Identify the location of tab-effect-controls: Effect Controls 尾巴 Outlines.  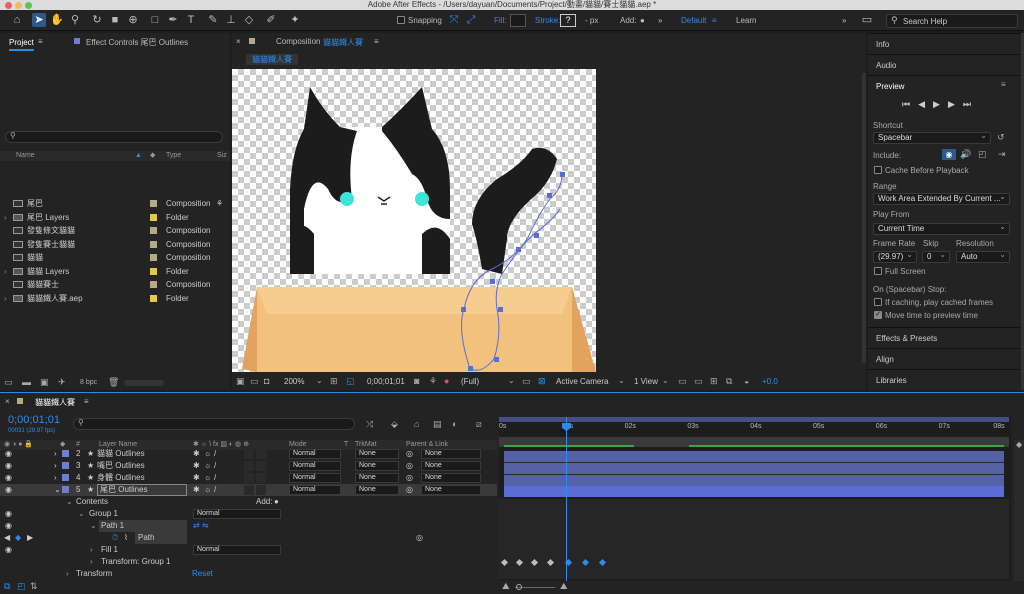
(137, 42).